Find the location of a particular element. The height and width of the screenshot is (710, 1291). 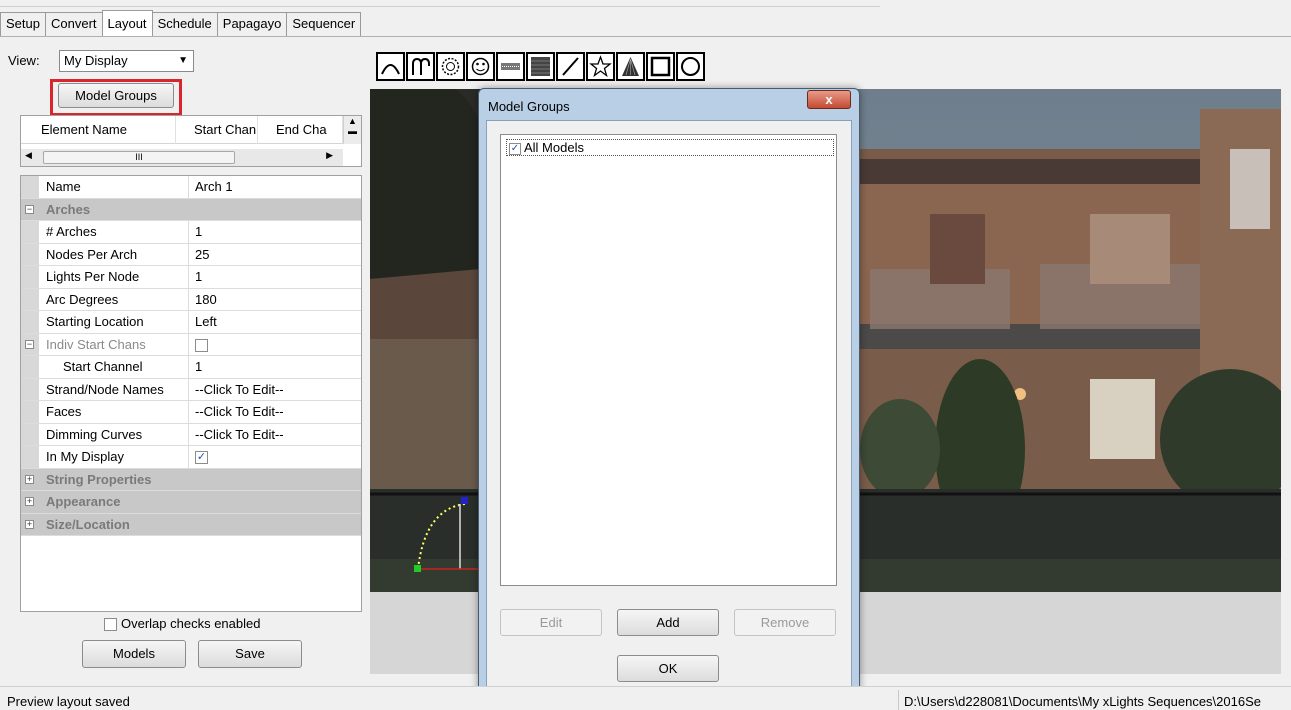

circle-icon is located at coordinates (450, 66).